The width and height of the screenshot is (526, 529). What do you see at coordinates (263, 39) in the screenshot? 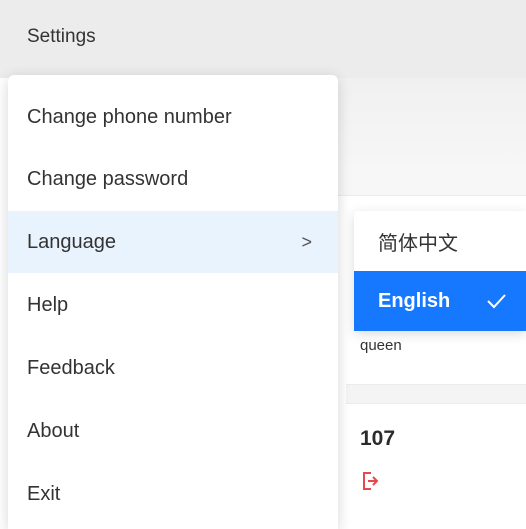
I see `settings-bar: Settings` at bounding box center [263, 39].